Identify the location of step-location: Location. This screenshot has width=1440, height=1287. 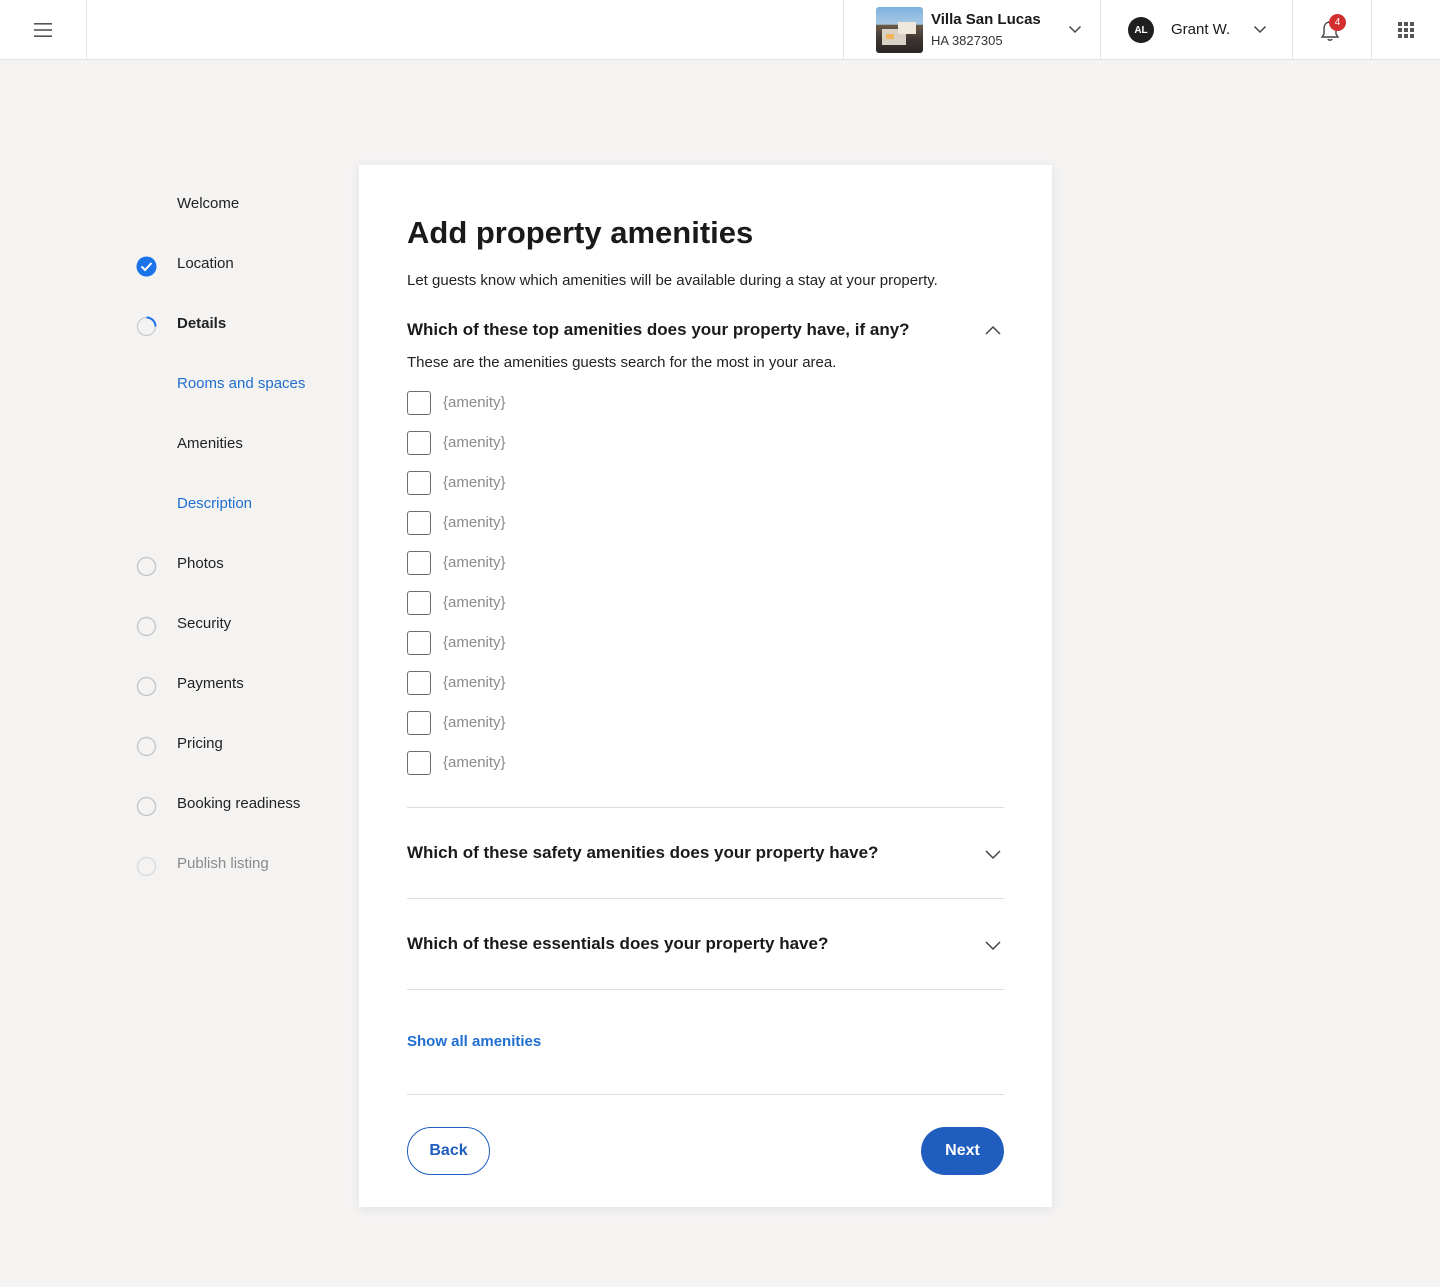
(170, 265).